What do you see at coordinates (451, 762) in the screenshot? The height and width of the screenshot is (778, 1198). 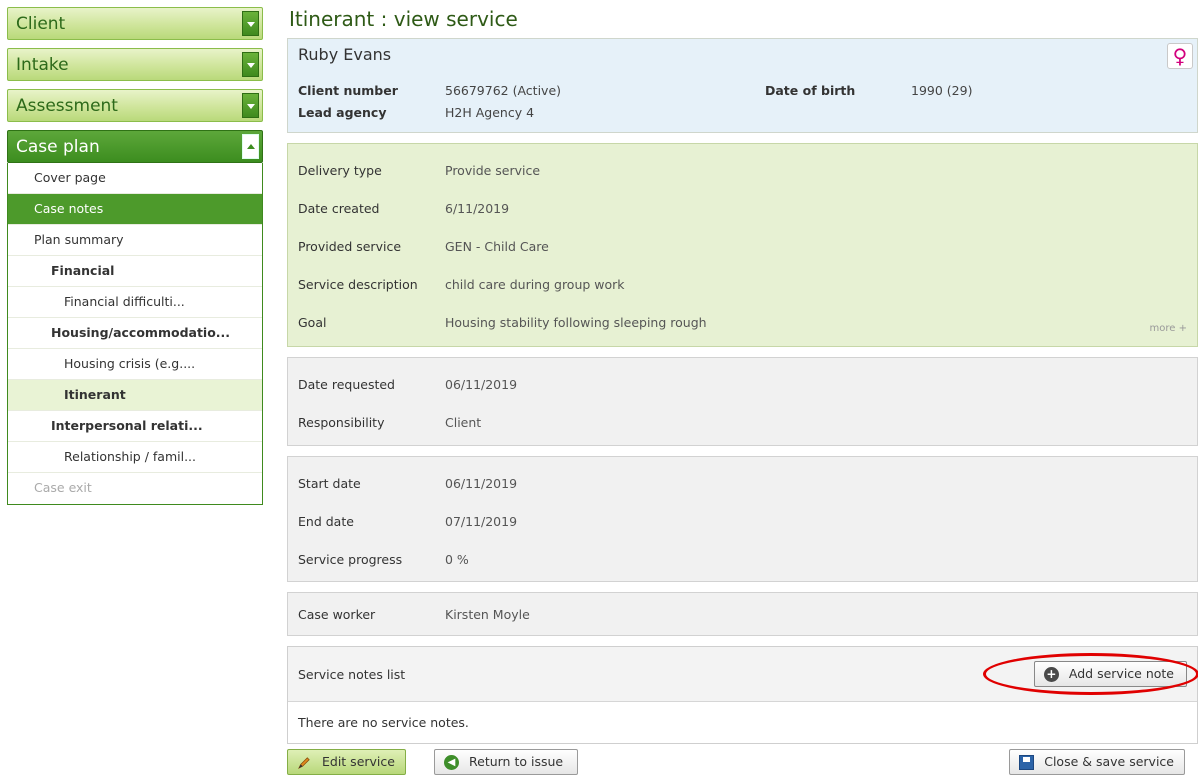 I see `back-arrow-icon: ◀` at bounding box center [451, 762].